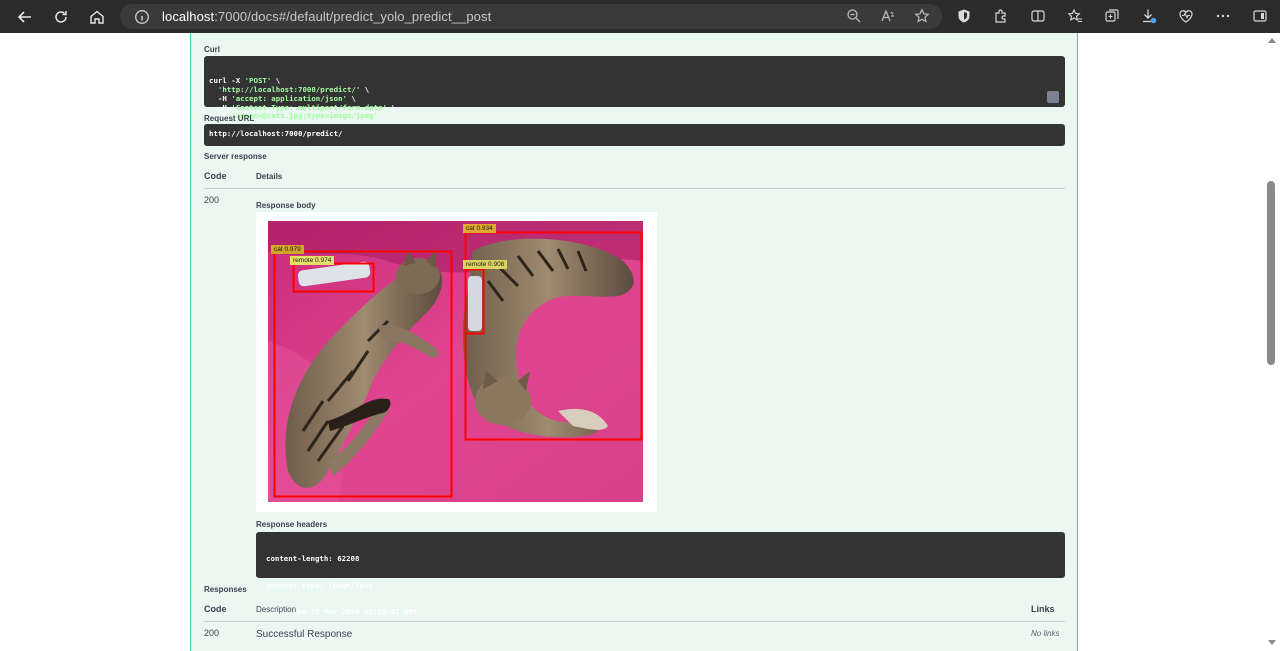  I want to click on responses-description-header: Description, so click(276, 609).